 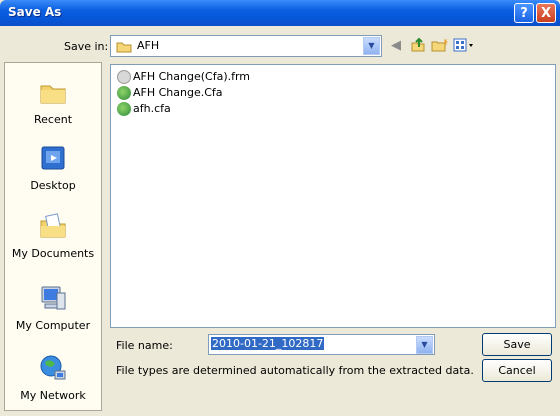 I want to click on title-bar: Save As ? X, so click(x=280, y=13).